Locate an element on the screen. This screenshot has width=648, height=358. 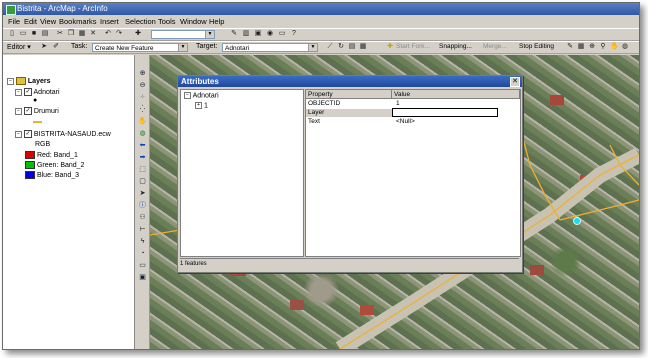
target-dropdown: Adnotari ▼ is located at coordinates (270, 47).